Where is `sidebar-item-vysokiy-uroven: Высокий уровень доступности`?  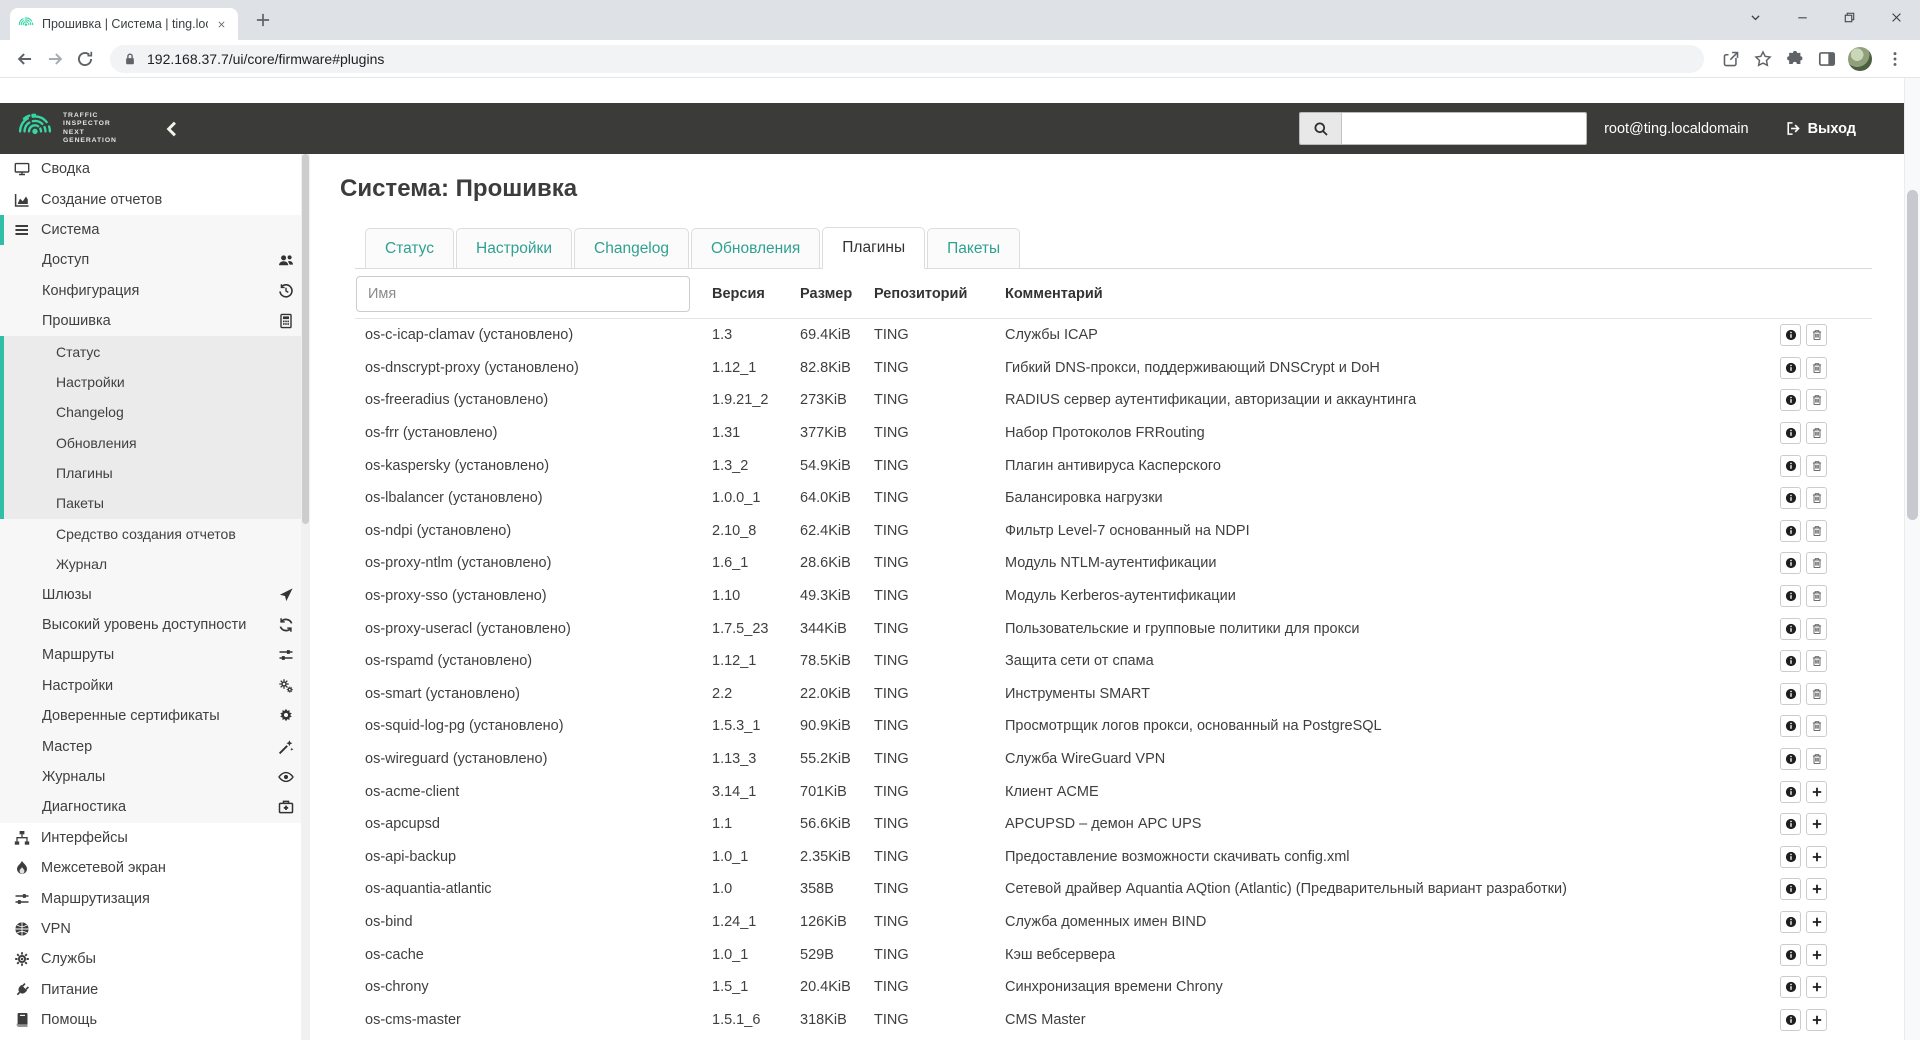
sidebar-item-vysokiy-uroven: Высокий уровень доступности is located at coordinates (155, 625).